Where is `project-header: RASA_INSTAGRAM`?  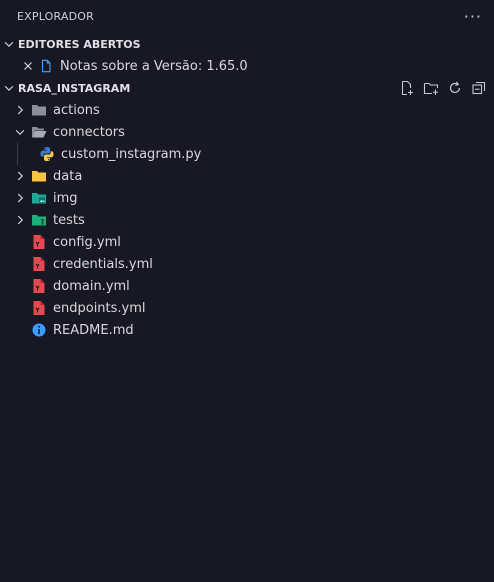
project-header: RASA_INSTAGRAM is located at coordinates (247, 88).